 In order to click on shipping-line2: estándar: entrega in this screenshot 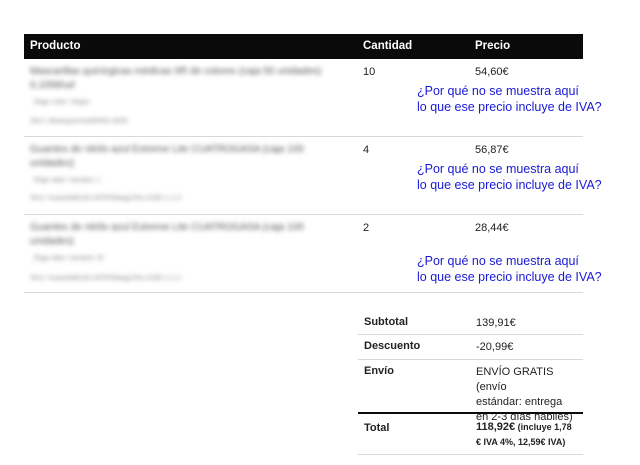, I will do `click(519, 402)`.